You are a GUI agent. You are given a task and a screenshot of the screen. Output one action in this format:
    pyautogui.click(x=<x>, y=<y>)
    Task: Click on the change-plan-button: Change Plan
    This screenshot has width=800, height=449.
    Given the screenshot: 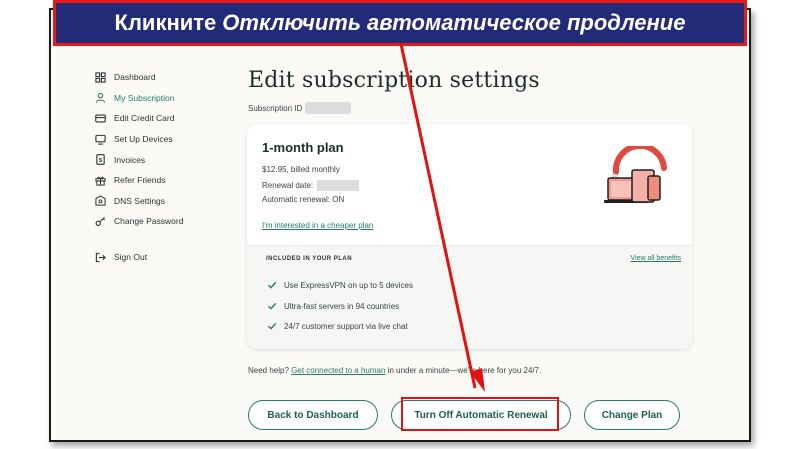 What is the action you would take?
    pyautogui.click(x=632, y=415)
    